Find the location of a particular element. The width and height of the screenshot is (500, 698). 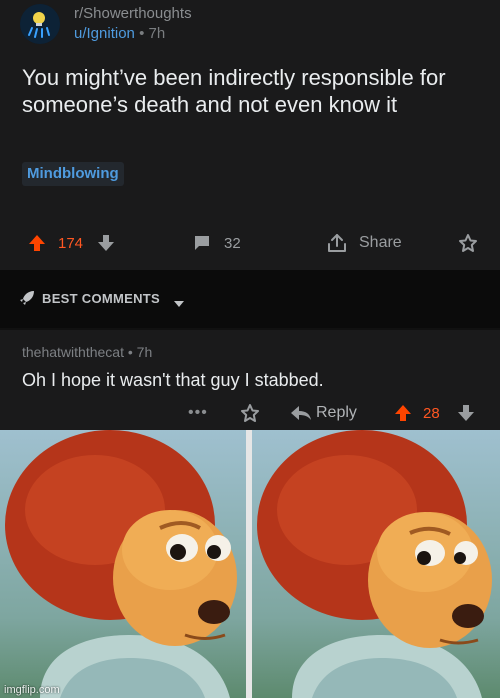

share-icon is located at coordinates (337, 243).